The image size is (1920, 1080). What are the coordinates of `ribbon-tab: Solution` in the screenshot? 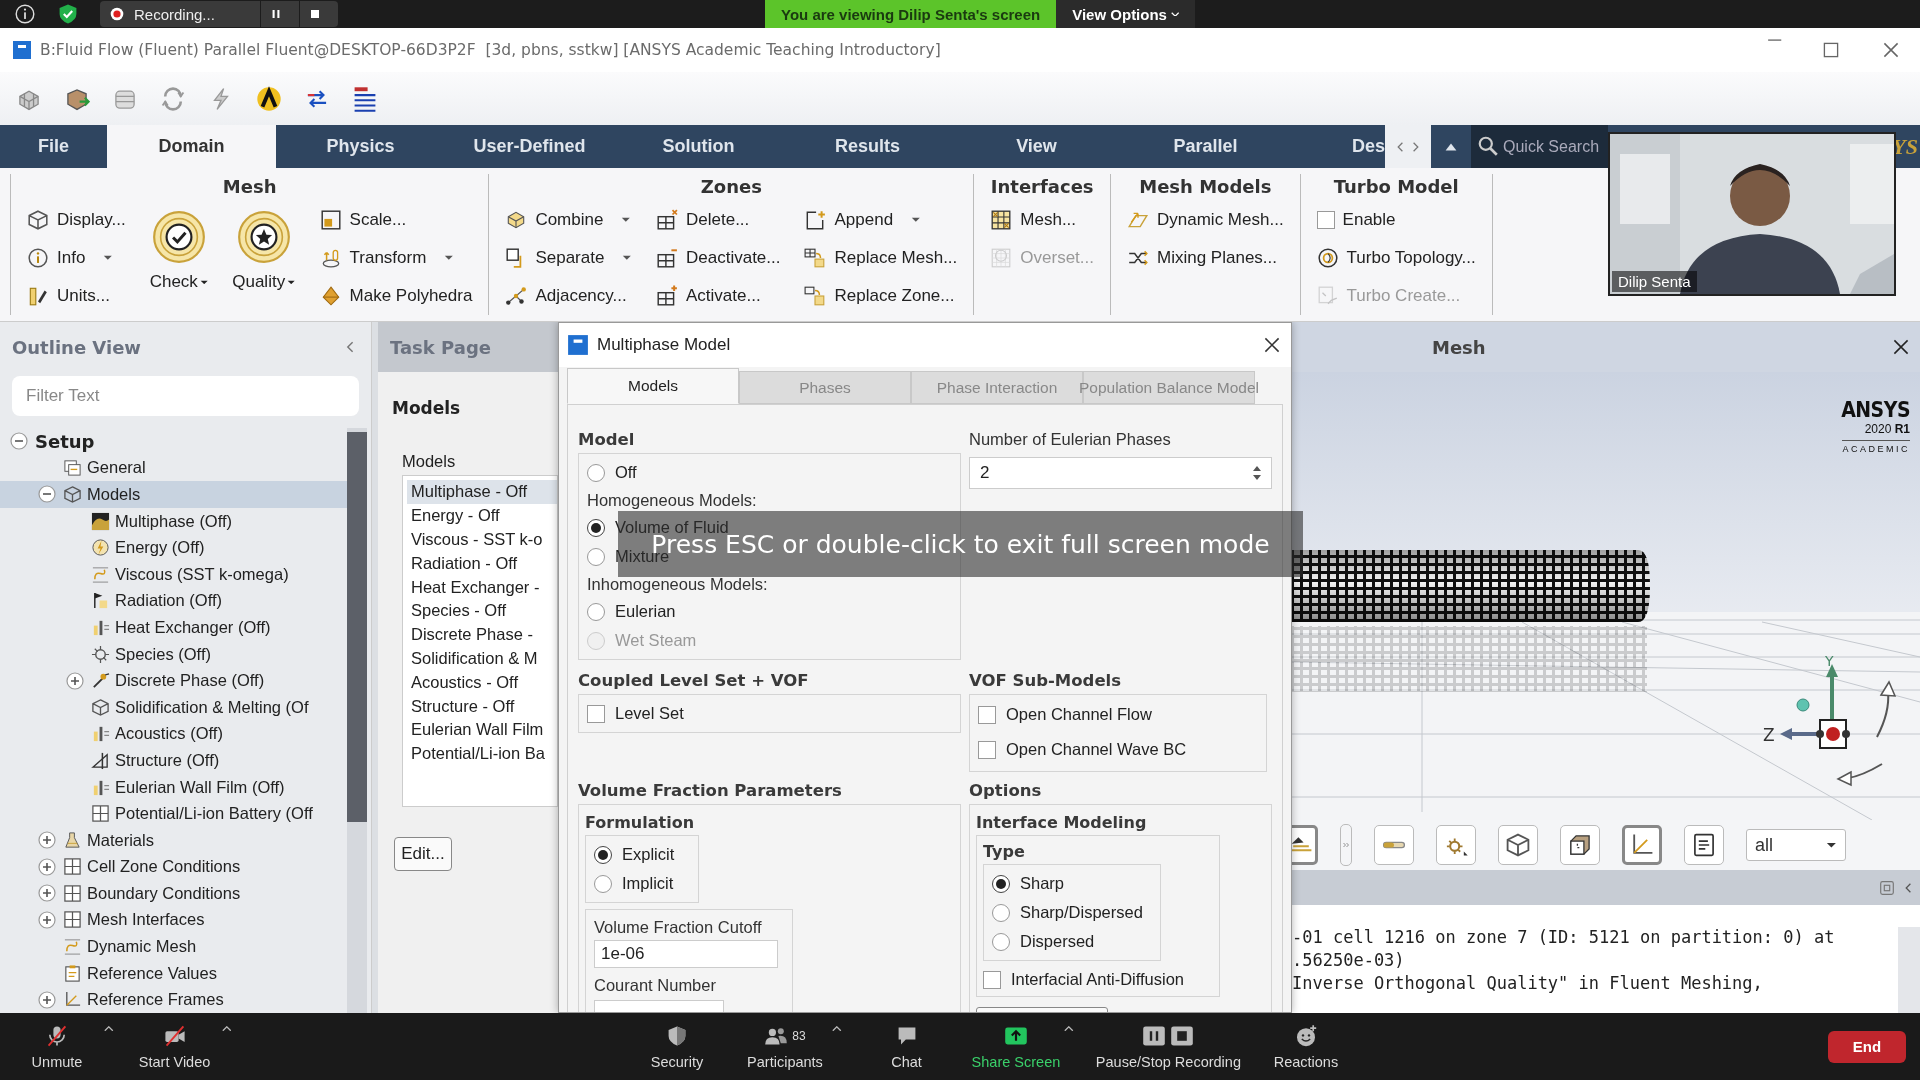 It's located at (698, 146).